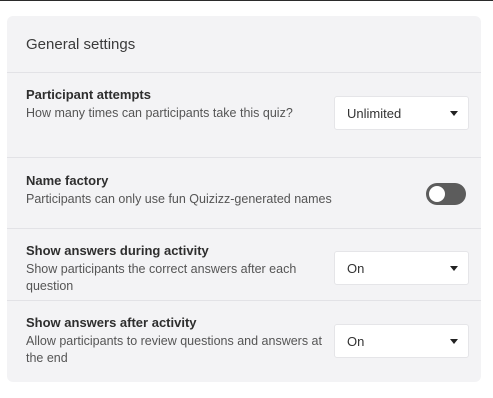 This screenshot has height=398, width=493. I want to click on name-factory-toggle, so click(446, 194).